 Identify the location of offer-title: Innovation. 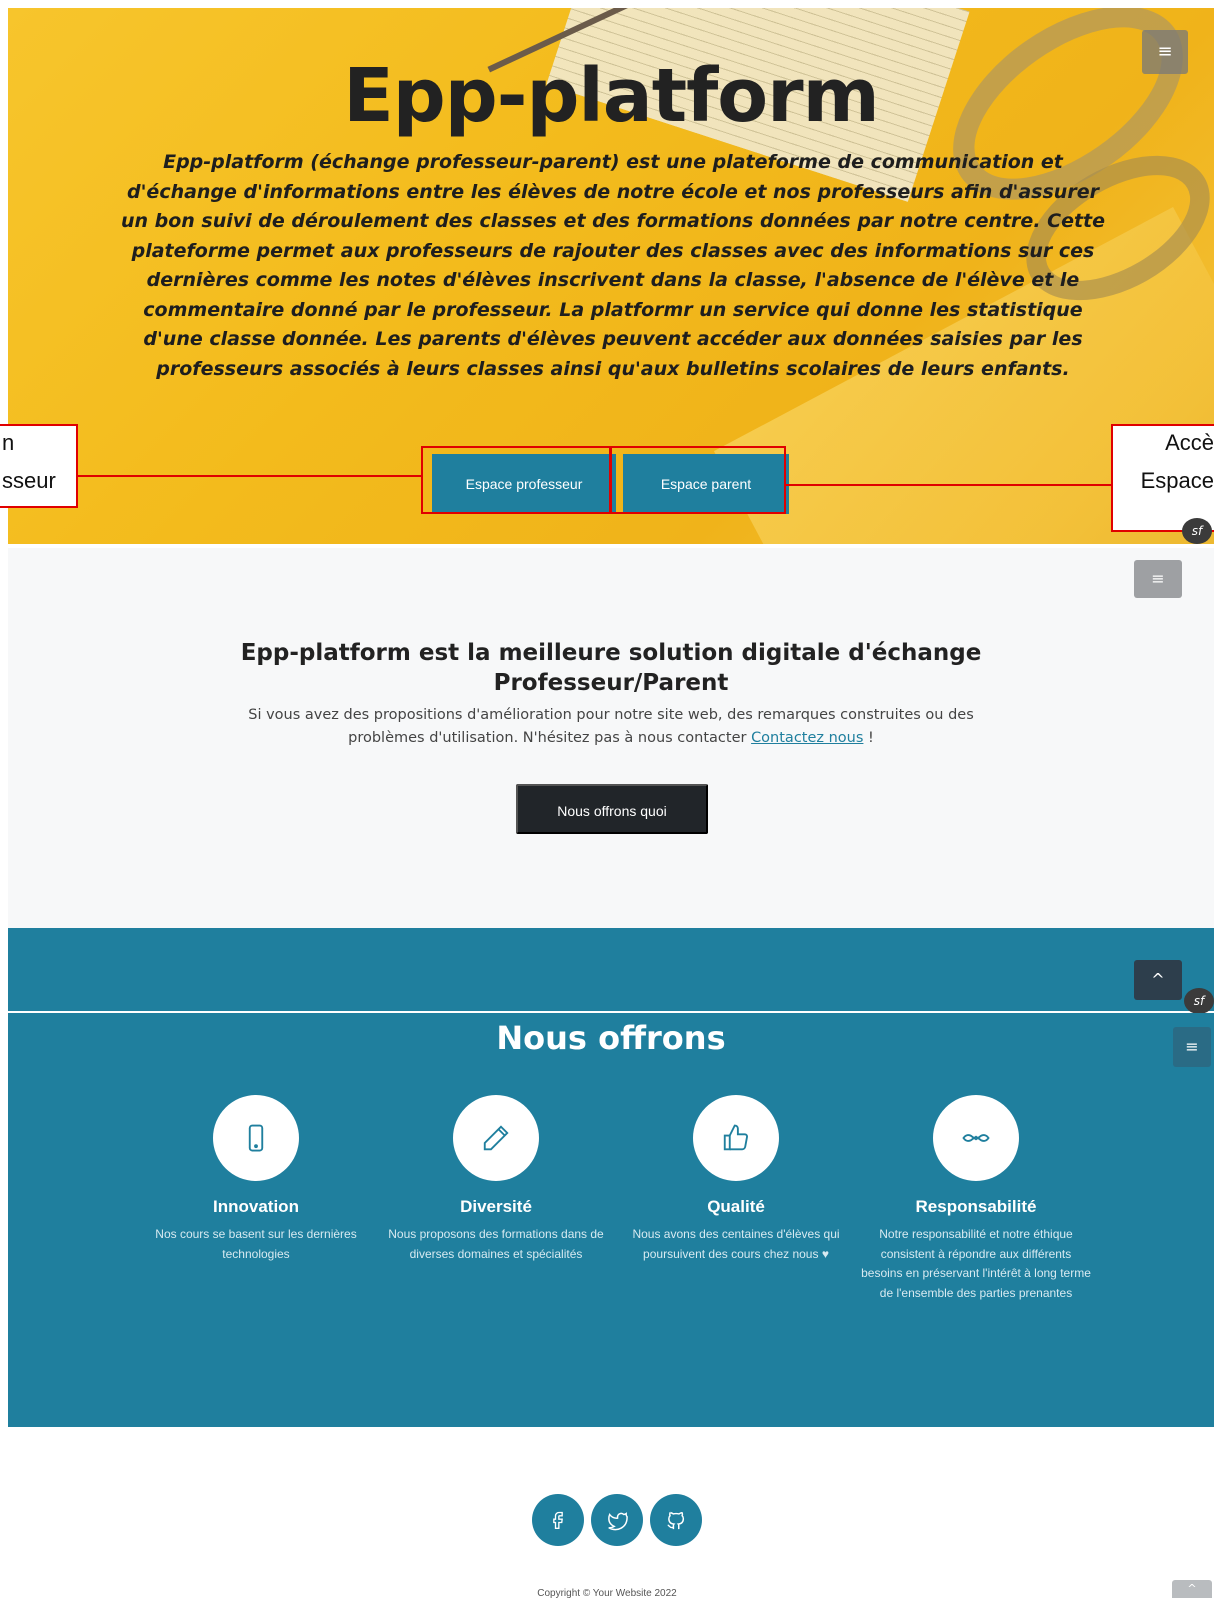
(256, 1206).